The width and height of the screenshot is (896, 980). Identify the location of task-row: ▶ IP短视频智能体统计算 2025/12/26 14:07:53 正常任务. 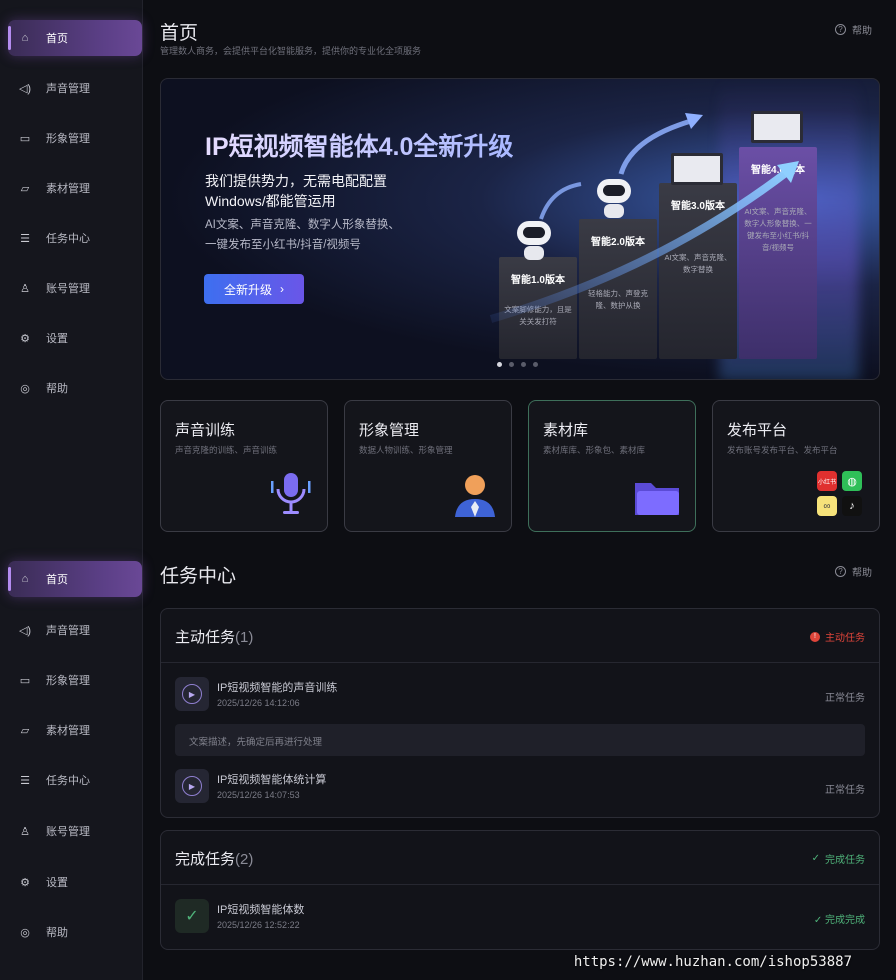
(520, 786).